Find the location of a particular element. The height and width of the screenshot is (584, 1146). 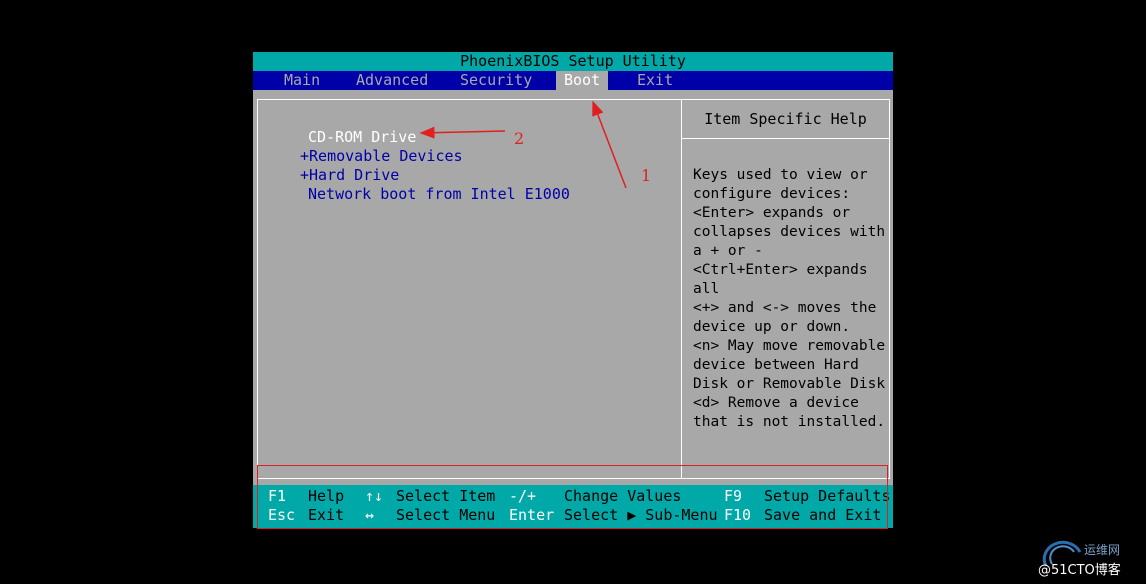

annotation-label-1: 1 is located at coordinates (646, 175).